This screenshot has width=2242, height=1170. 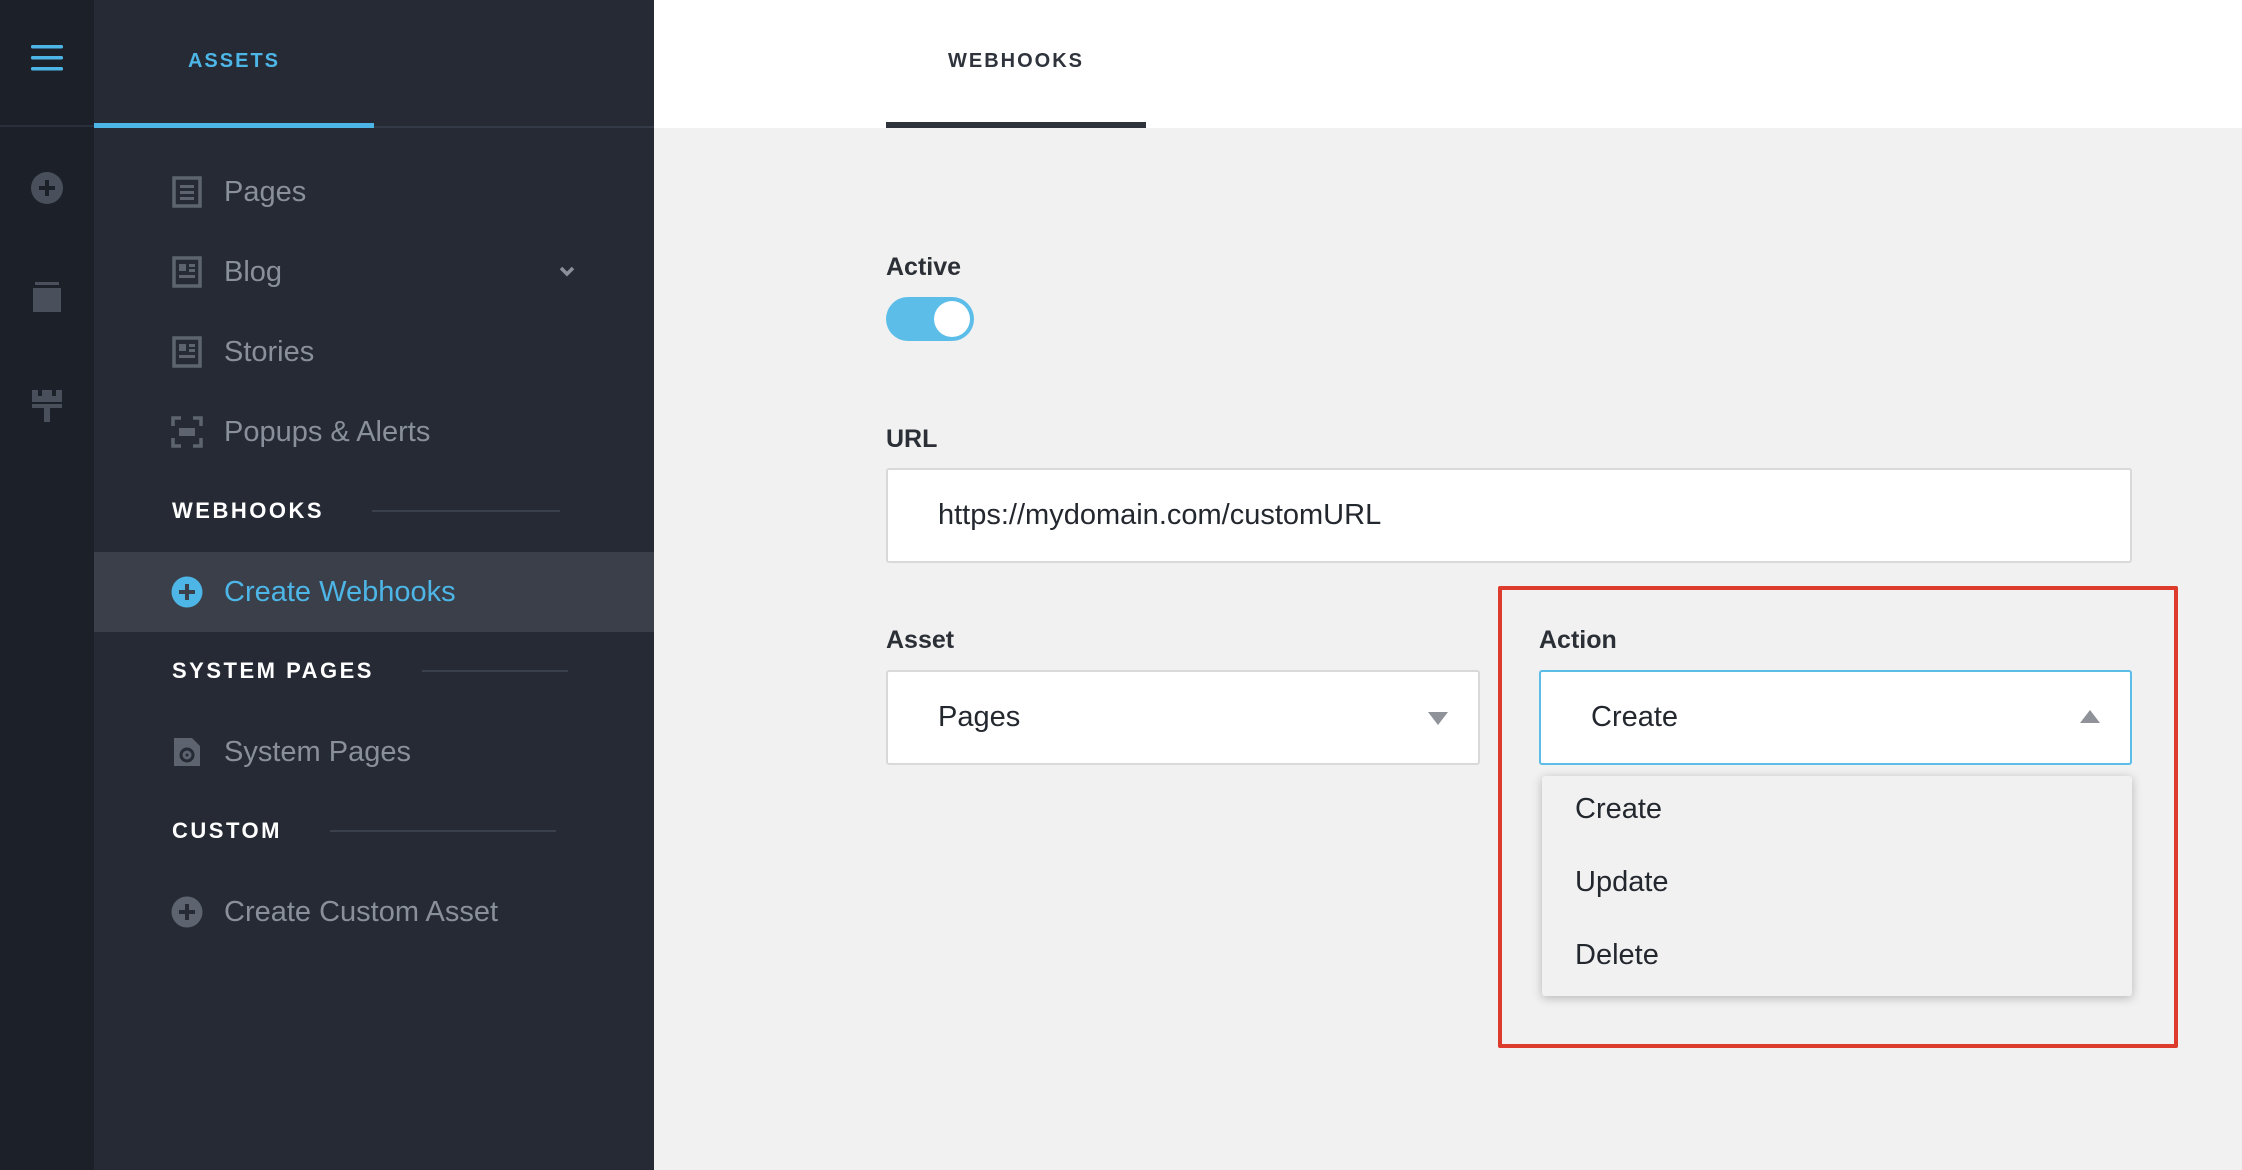 What do you see at coordinates (327, 431) in the screenshot?
I see `sidebar-item-label: Popups & Alerts` at bounding box center [327, 431].